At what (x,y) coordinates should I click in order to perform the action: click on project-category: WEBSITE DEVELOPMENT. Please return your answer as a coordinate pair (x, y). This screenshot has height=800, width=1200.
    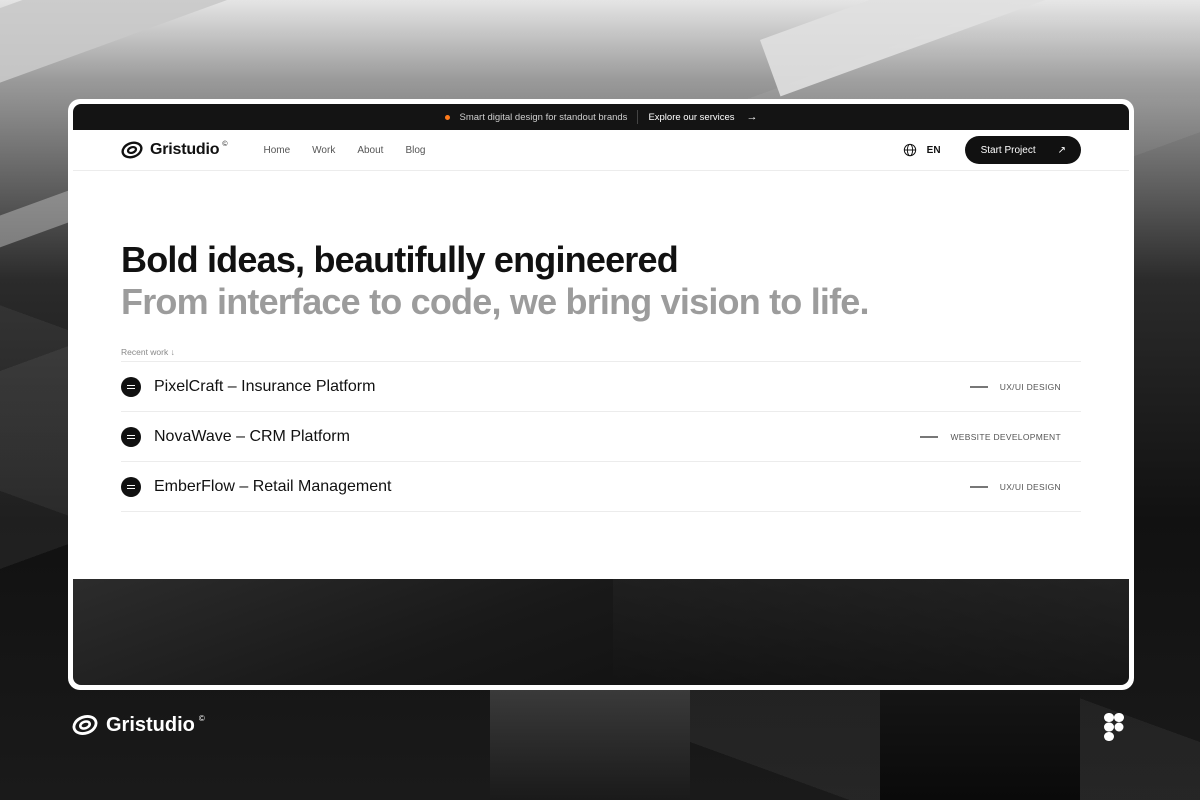
    Looking at the image, I should click on (1005, 436).